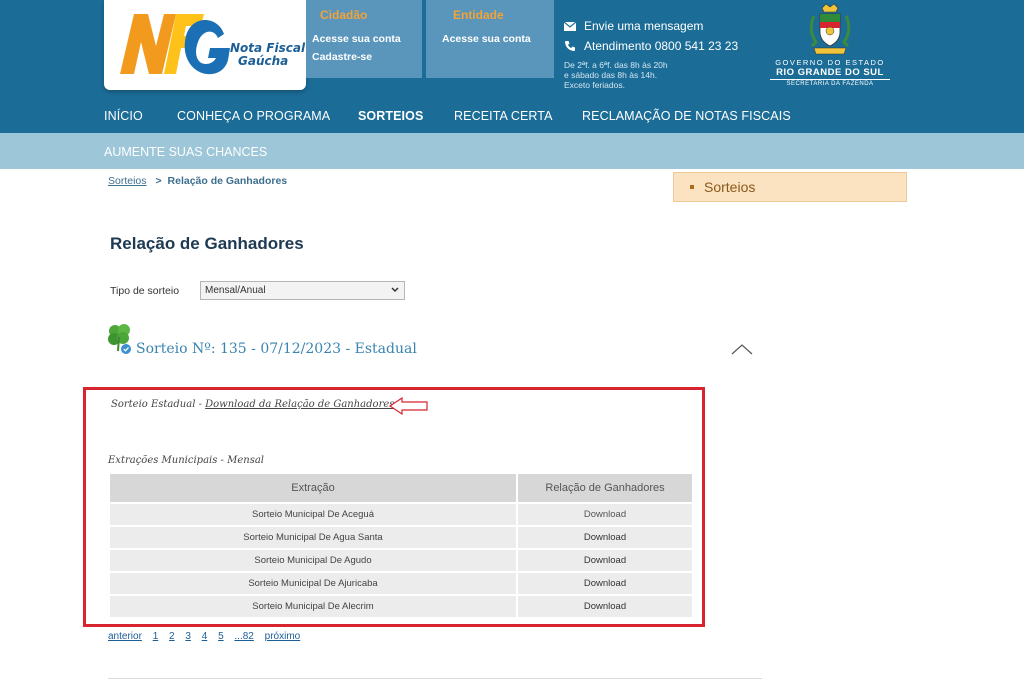  I want to click on nfg-logo-mark-icon, so click(175, 44).